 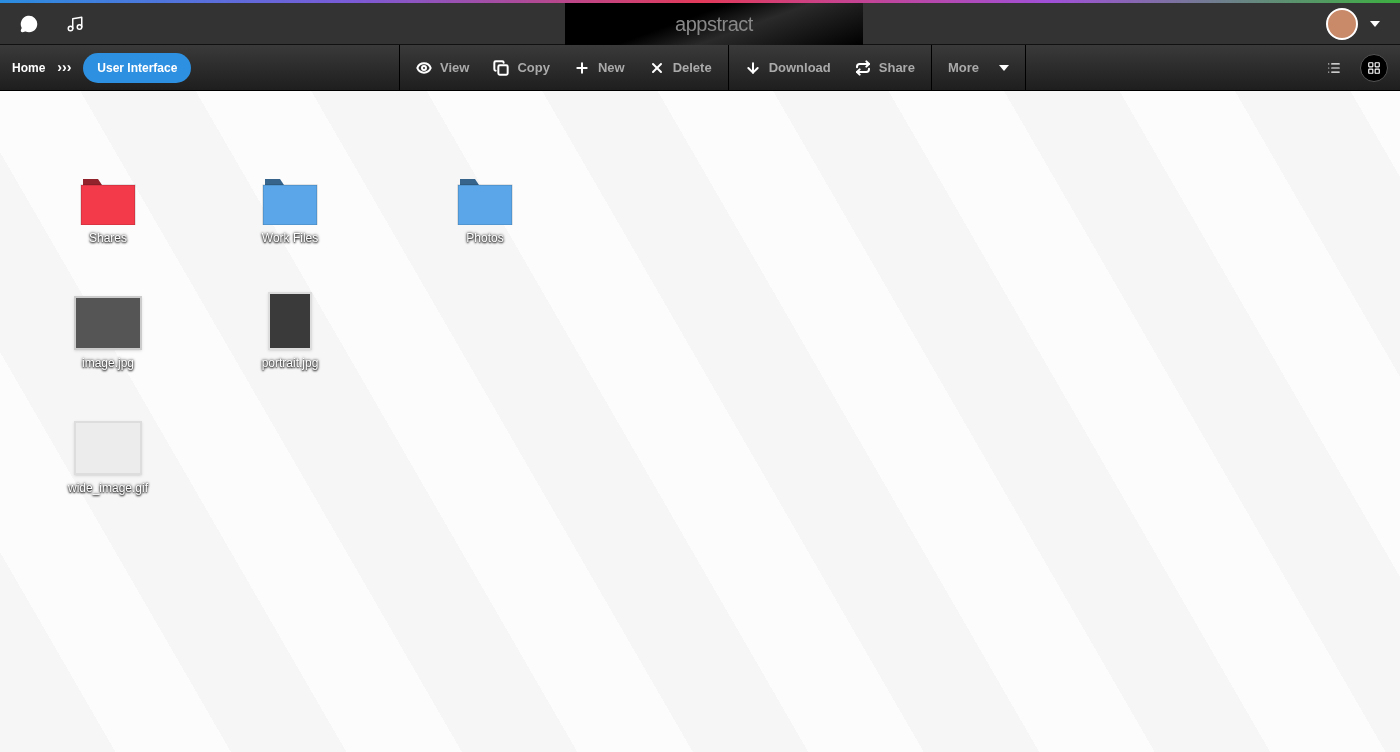 What do you see at coordinates (581, 67) in the screenshot?
I see `plus-icon` at bounding box center [581, 67].